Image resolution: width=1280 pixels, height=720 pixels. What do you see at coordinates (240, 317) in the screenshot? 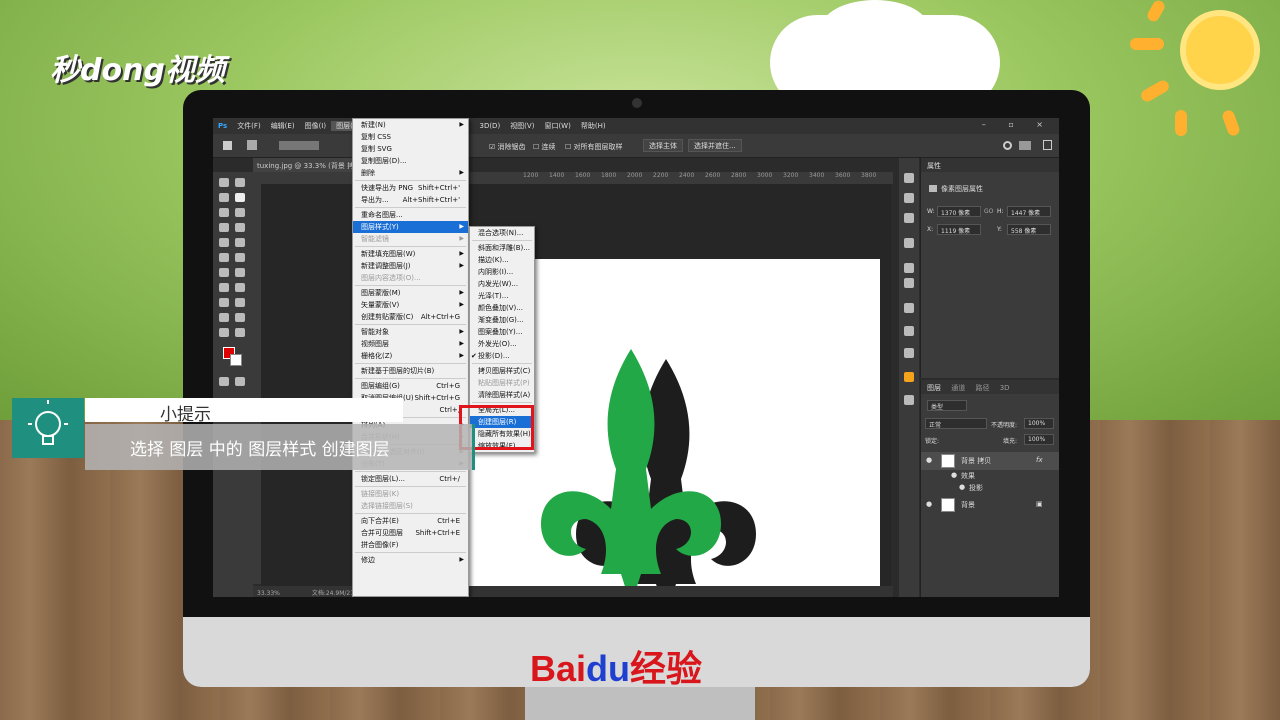
I see `hand-tool-icon` at bounding box center [240, 317].